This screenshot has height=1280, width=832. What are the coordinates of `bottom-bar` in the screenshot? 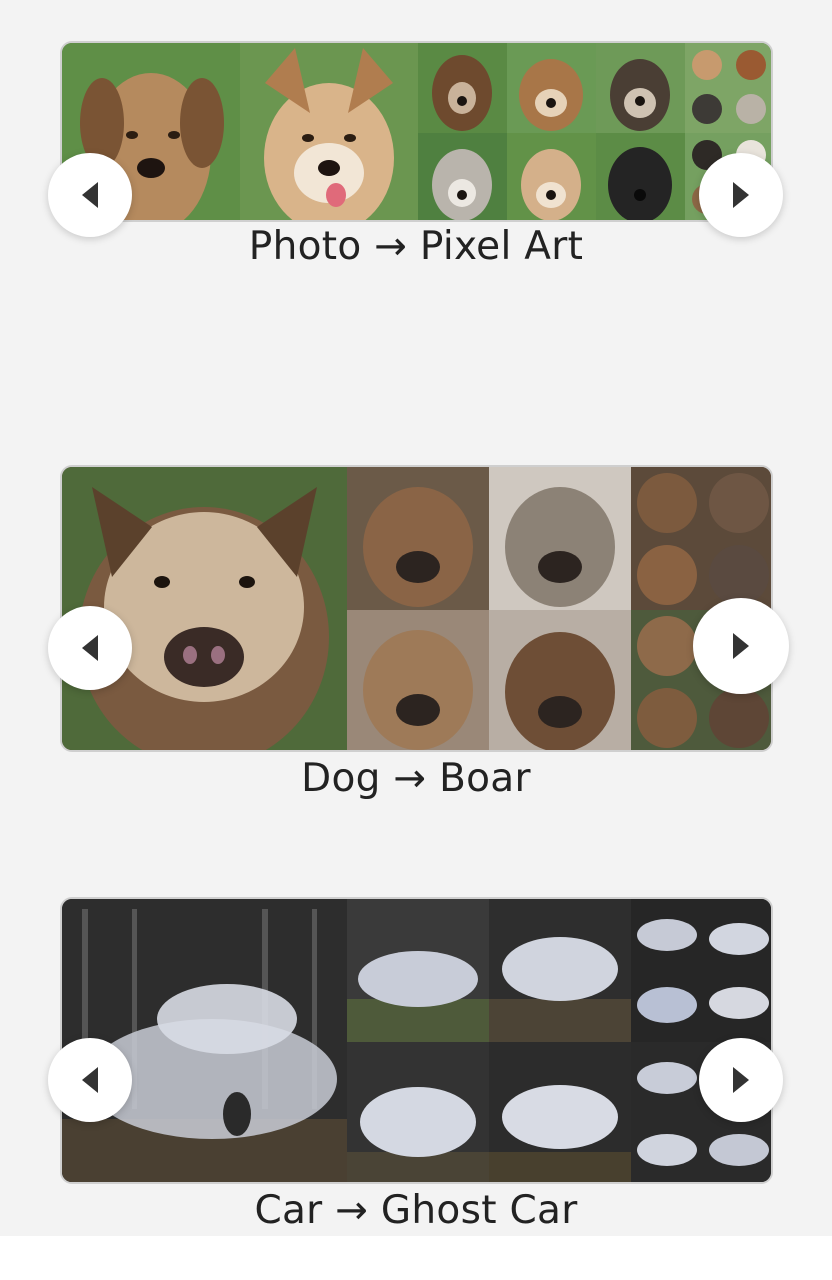 It's located at (416, 1258).